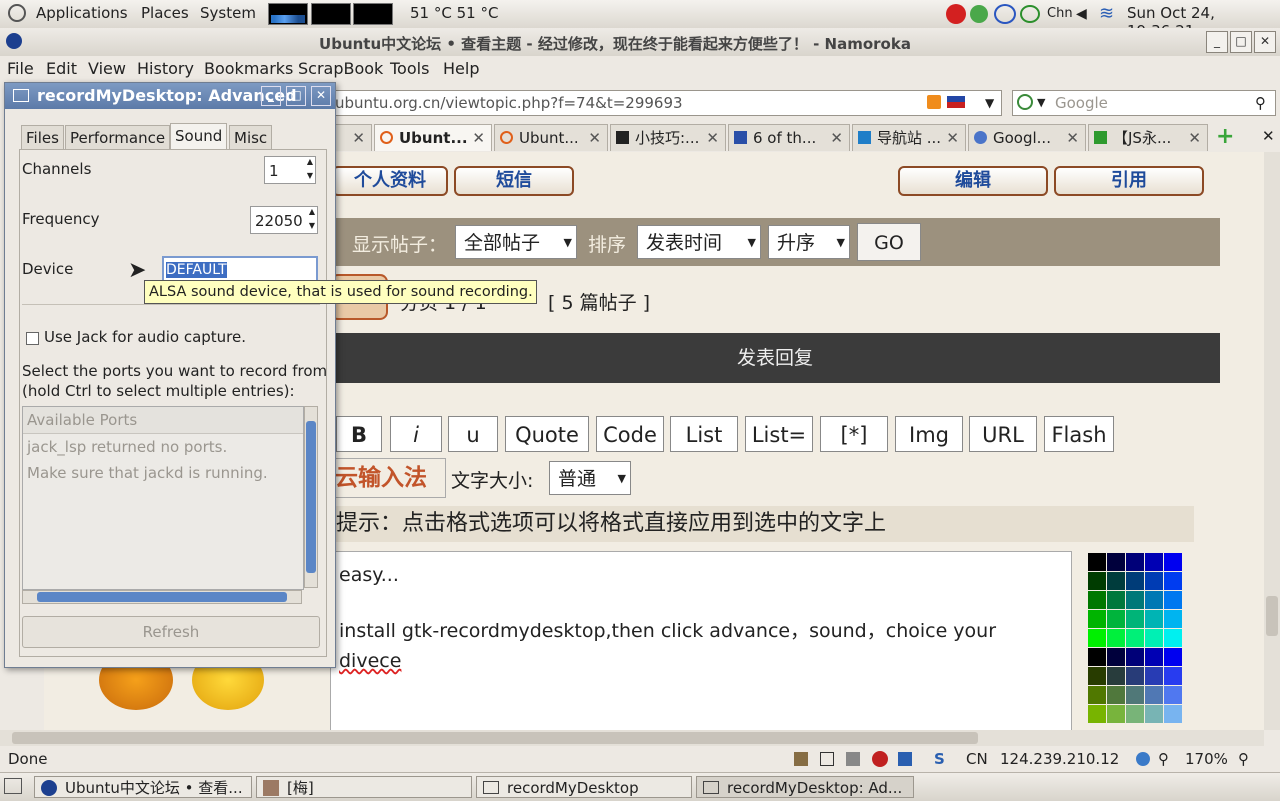 The width and height of the screenshot is (1280, 801). Describe the element at coordinates (979, 14) in the screenshot. I see `network-manager-icon` at that location.